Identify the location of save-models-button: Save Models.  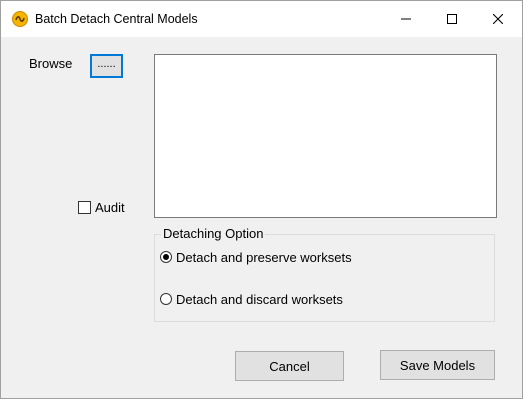
(437, 365).